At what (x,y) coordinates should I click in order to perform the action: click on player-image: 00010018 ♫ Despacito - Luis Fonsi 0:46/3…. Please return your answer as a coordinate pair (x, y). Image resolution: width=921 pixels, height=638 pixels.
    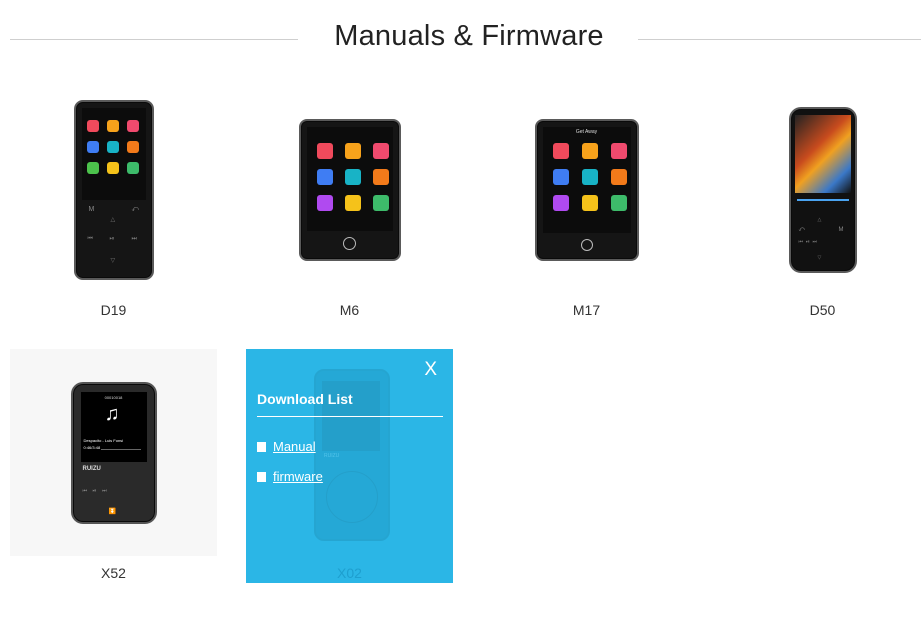
    Looking at the image, I should click on (113, 452).